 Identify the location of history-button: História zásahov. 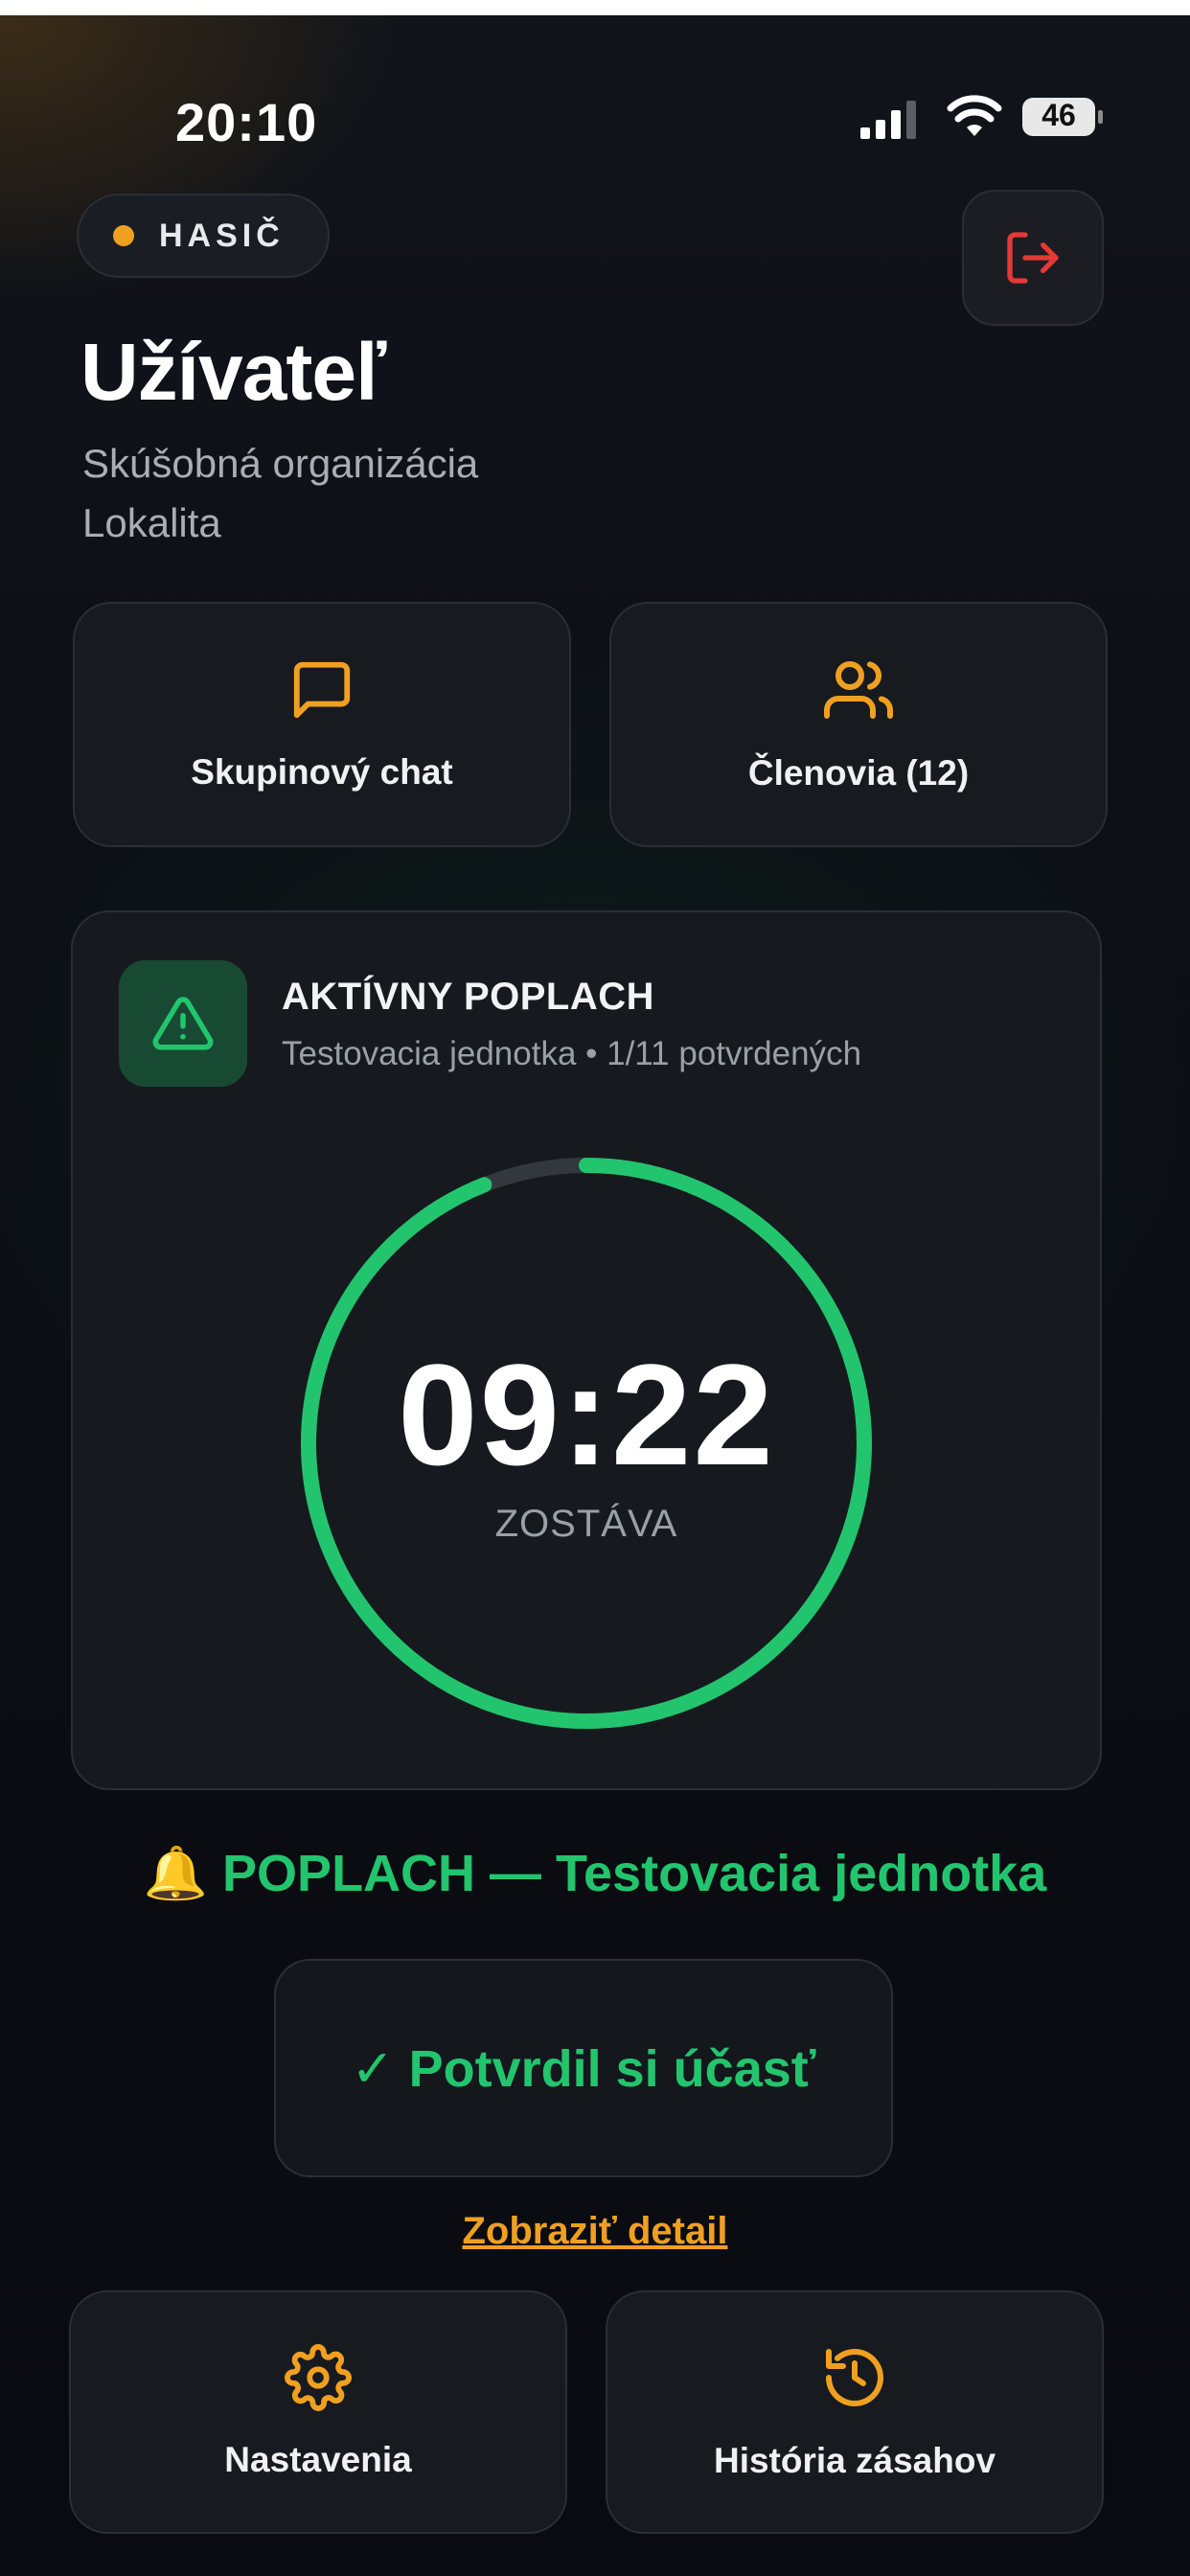
(855, 2412).